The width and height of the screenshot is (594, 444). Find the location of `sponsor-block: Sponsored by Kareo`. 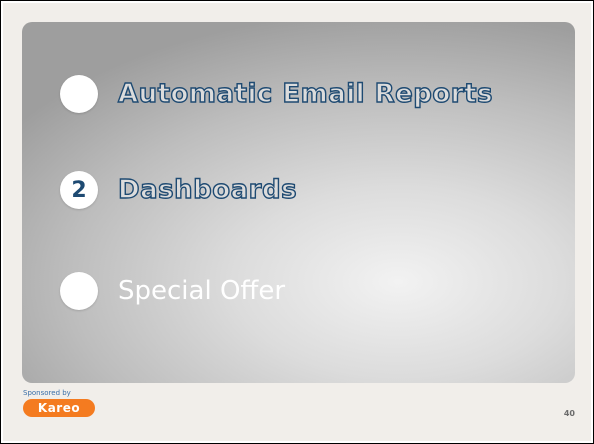

sponsor-block: Sponsored by Kareo is located at coordinates (59, 403).